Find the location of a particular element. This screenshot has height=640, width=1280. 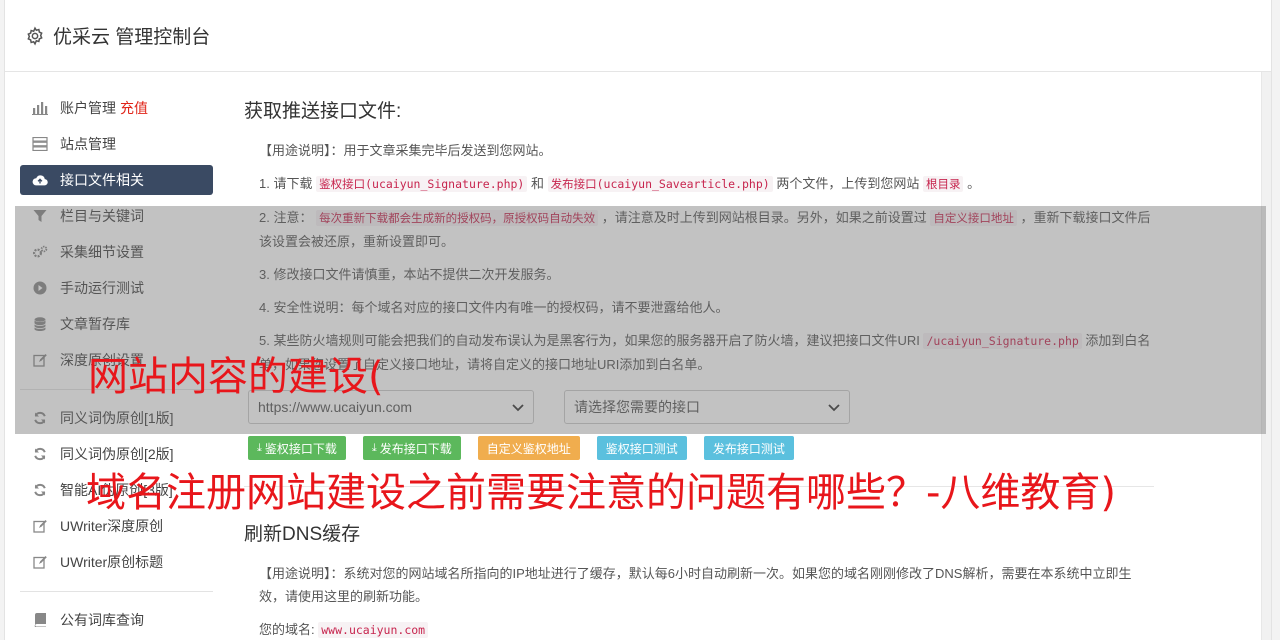

button-label: 自定义鉴权地址 is located at coordinates (528, 448).